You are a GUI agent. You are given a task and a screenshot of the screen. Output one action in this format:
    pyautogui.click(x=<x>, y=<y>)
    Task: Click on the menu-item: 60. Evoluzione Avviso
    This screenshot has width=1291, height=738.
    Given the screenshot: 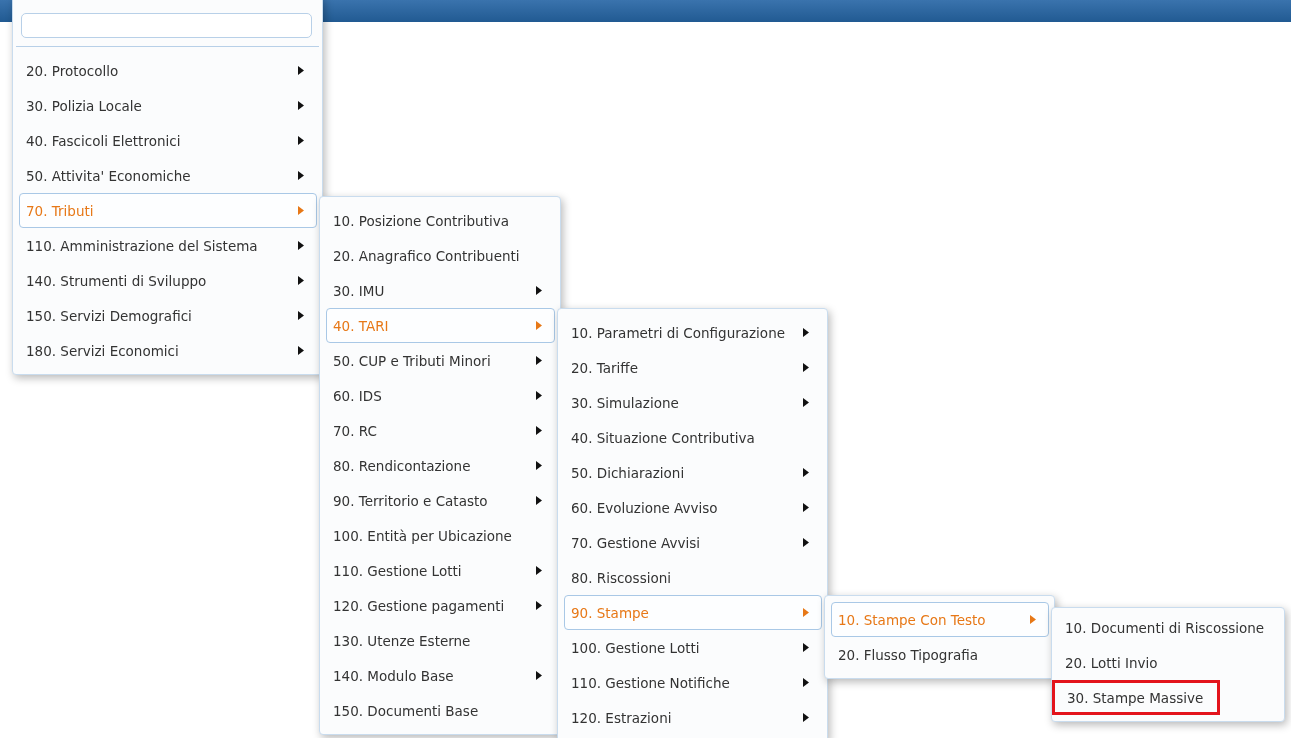 What is the action you would take?
    pyautogui.click(x=693, y=507)
    